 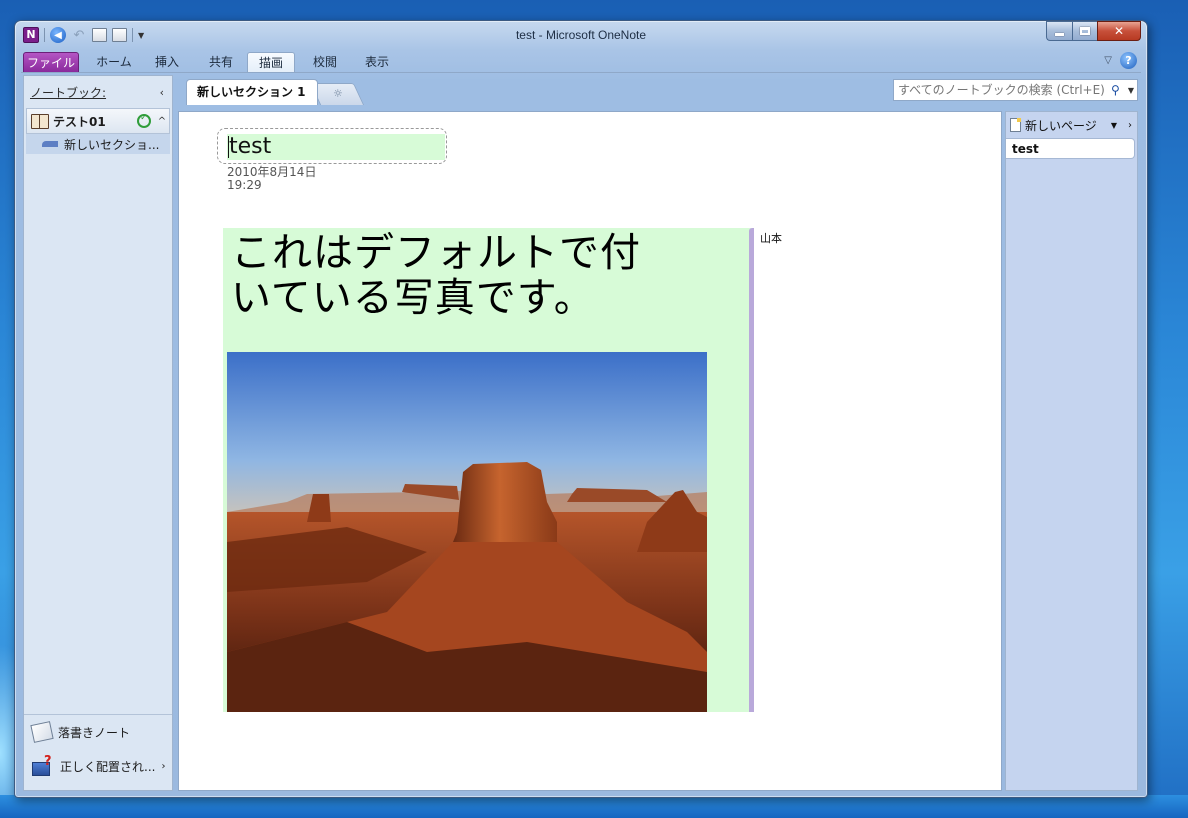 I want to click on title-bar: N ◀ ↶ ▼ test - Microsoft OneNote ✕, so click(x=581, y=35).